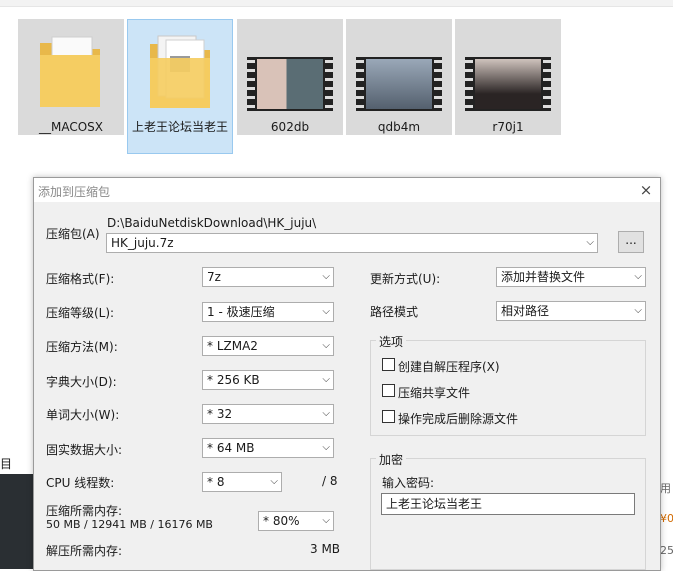  I want to click on archive-label: 压缩包(A), so click(73, 234).